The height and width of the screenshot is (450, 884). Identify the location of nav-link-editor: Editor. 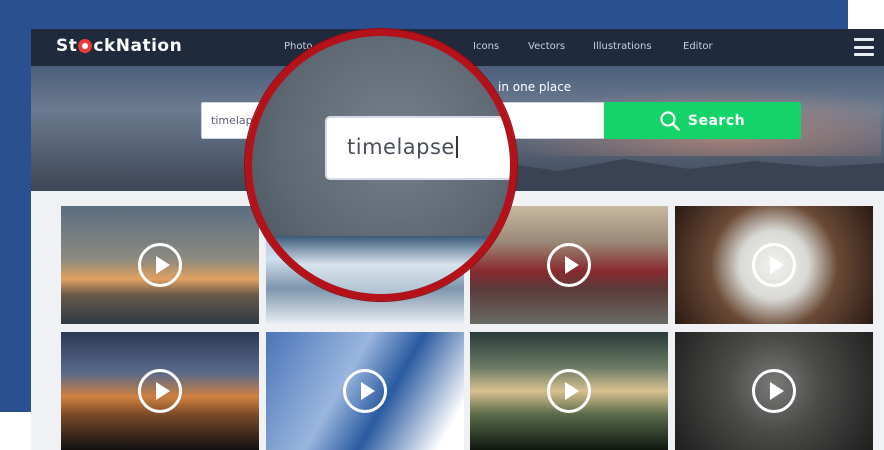
(698, 46).